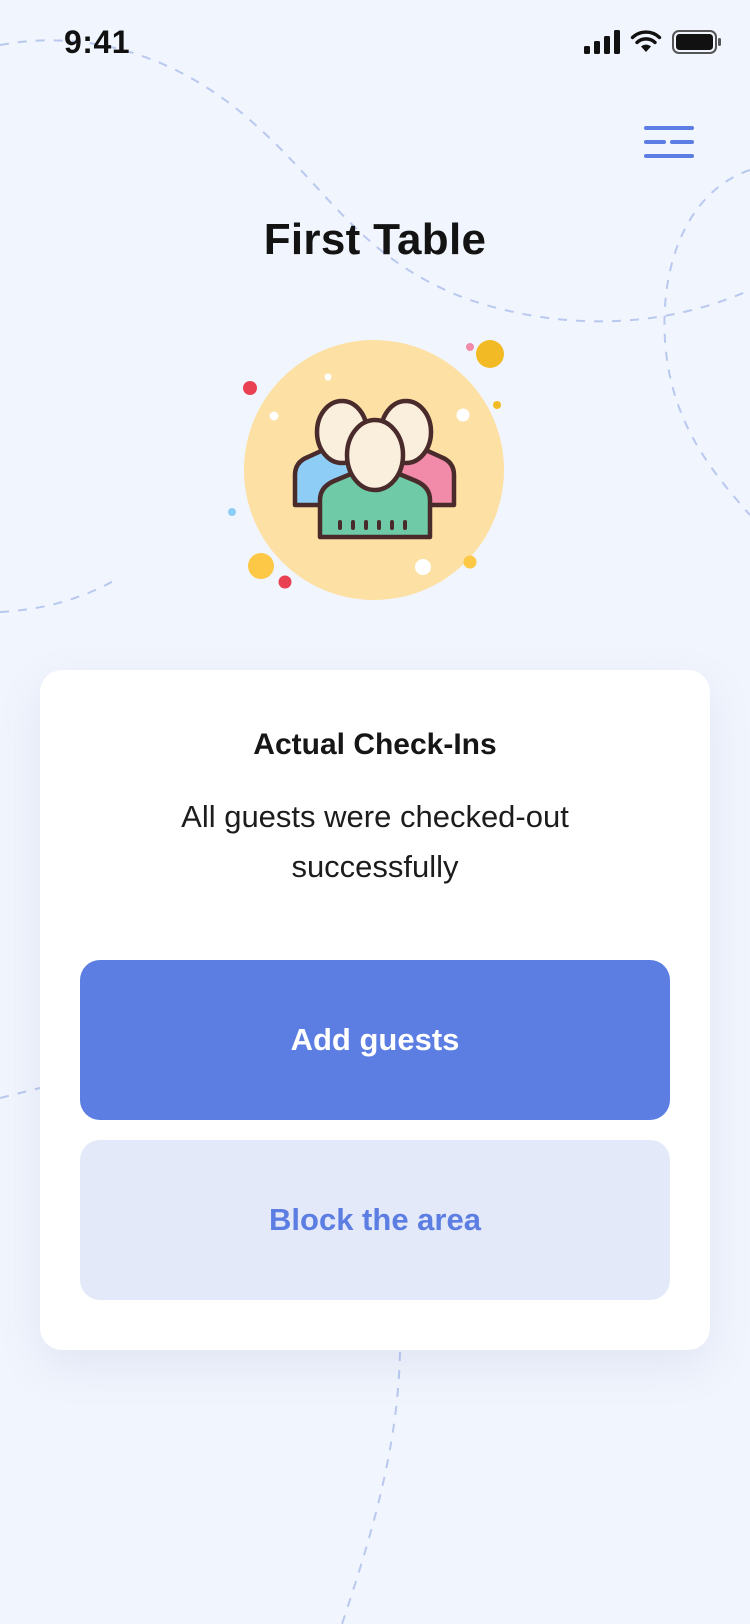 This screenshot has width=750, height=1624. I want to click on cellular-signal-icon, so click(602, 42).